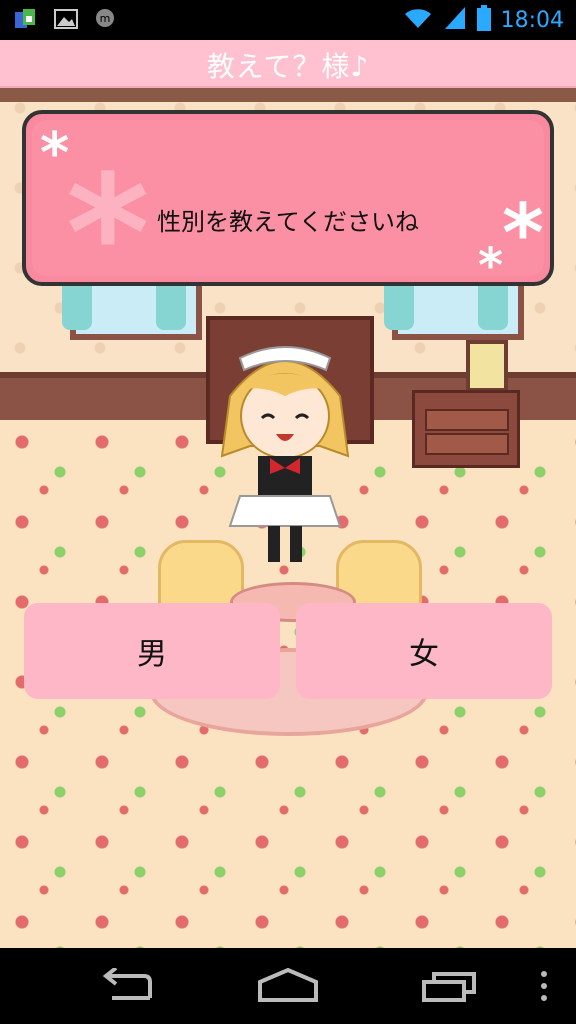 This screenshot has width=576, height=1024. I want to click on navigation-bar, so click(288, 986).